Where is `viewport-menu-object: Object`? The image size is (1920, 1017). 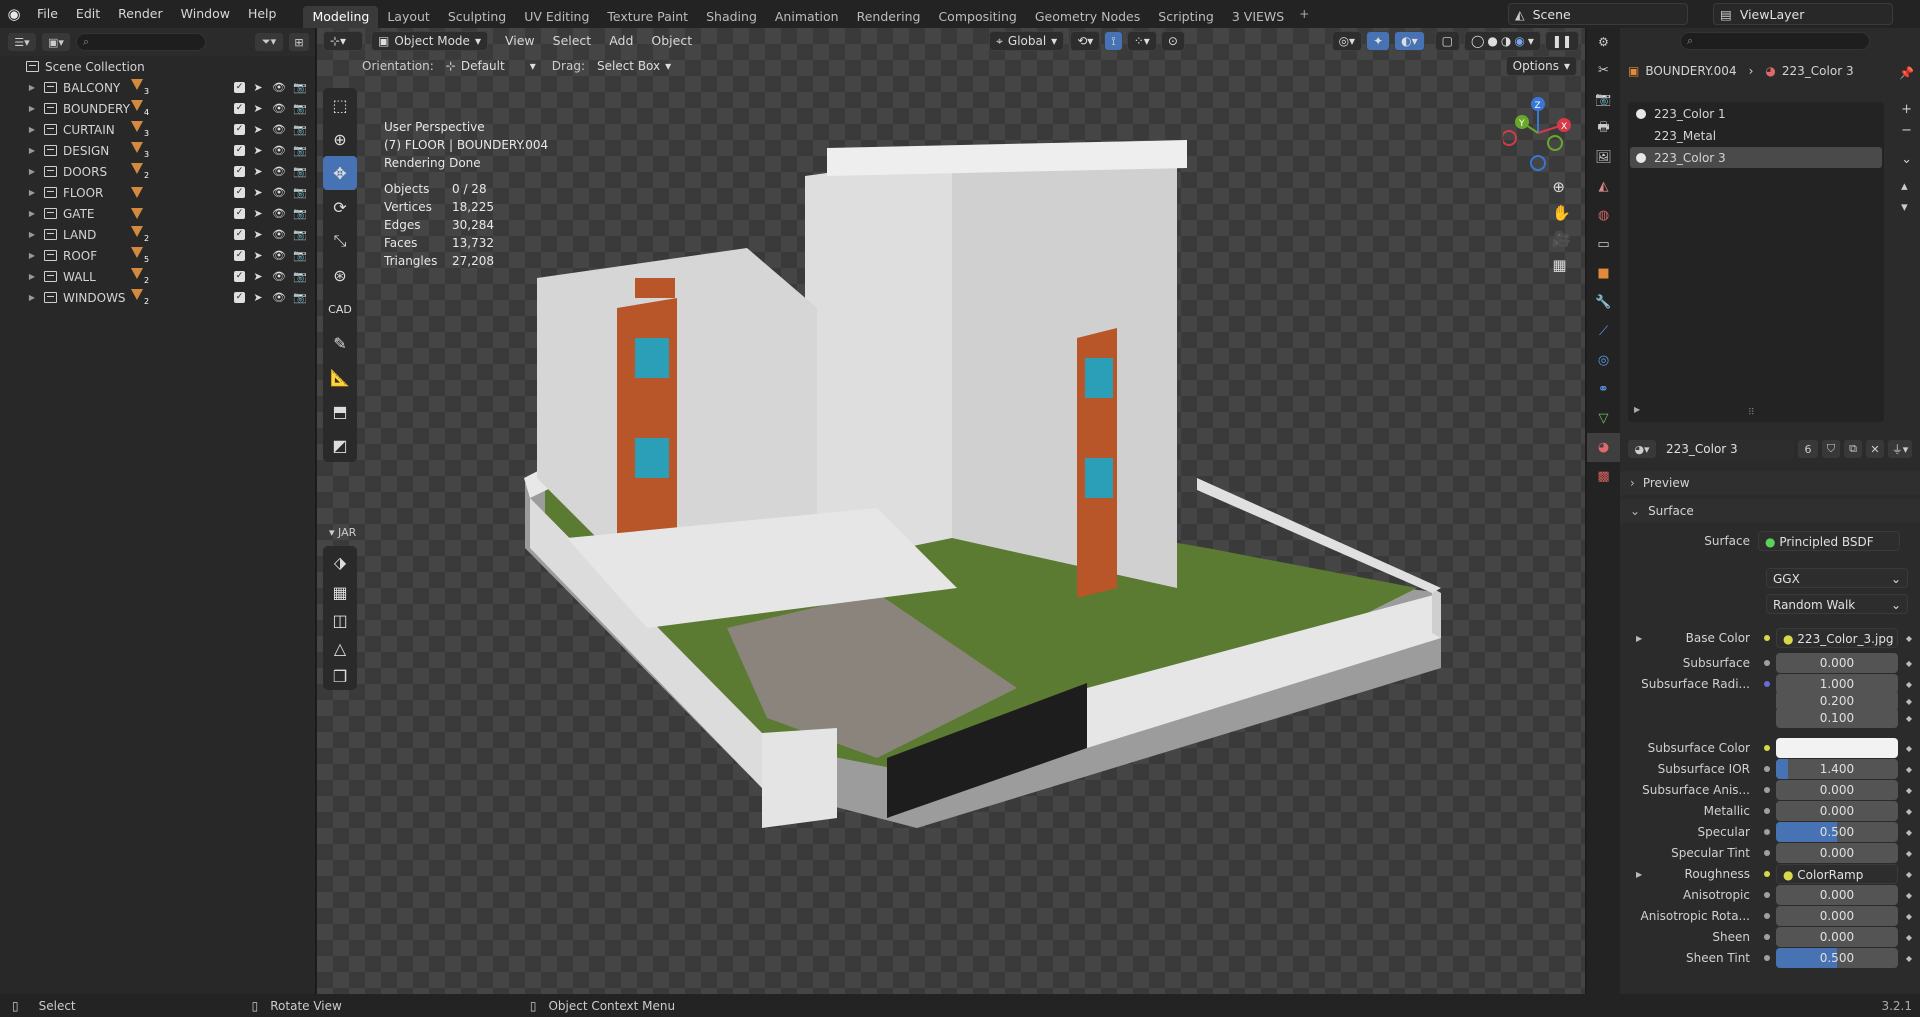 viewport-menu-object: Object is located at coordinates (671, 41).